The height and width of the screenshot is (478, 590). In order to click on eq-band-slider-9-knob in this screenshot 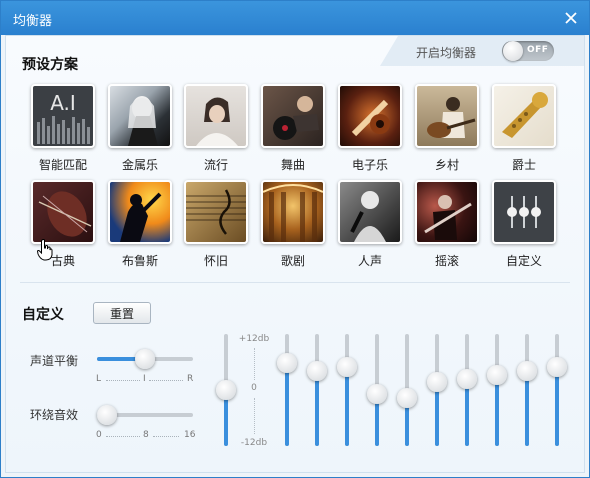, I will do `click(527, 371)`.